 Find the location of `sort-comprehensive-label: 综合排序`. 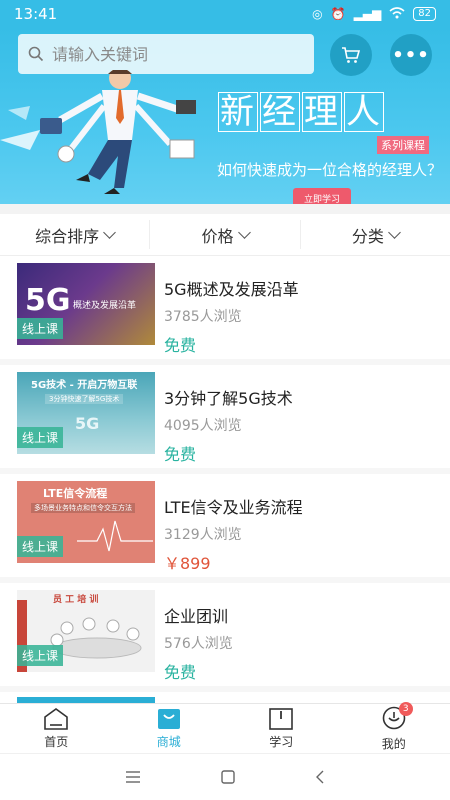

sort-comprehensive-label: 综合排序 is located at coordinates (67, 236).